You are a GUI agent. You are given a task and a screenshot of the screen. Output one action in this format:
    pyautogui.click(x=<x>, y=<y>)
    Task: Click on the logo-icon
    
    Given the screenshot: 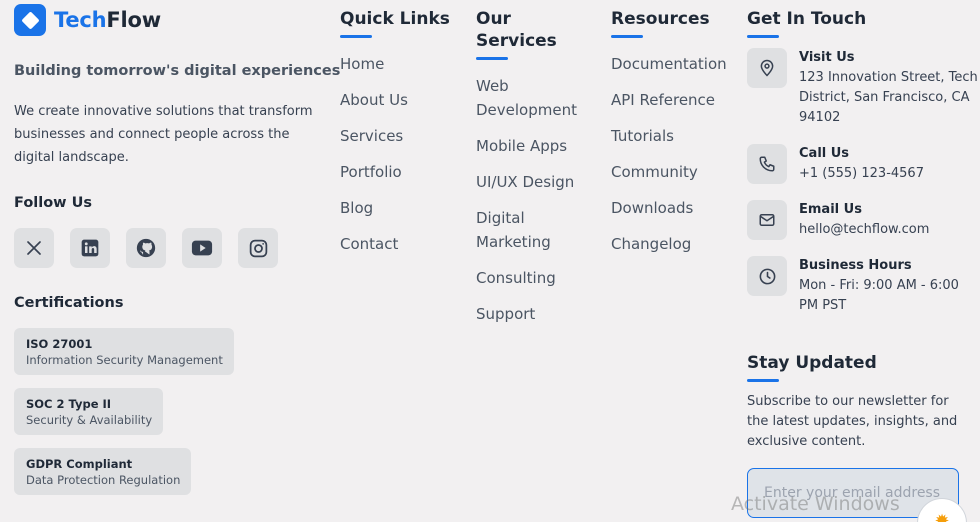 What is the action you would take?
    pyautogui.click(x=30, y=20)
    